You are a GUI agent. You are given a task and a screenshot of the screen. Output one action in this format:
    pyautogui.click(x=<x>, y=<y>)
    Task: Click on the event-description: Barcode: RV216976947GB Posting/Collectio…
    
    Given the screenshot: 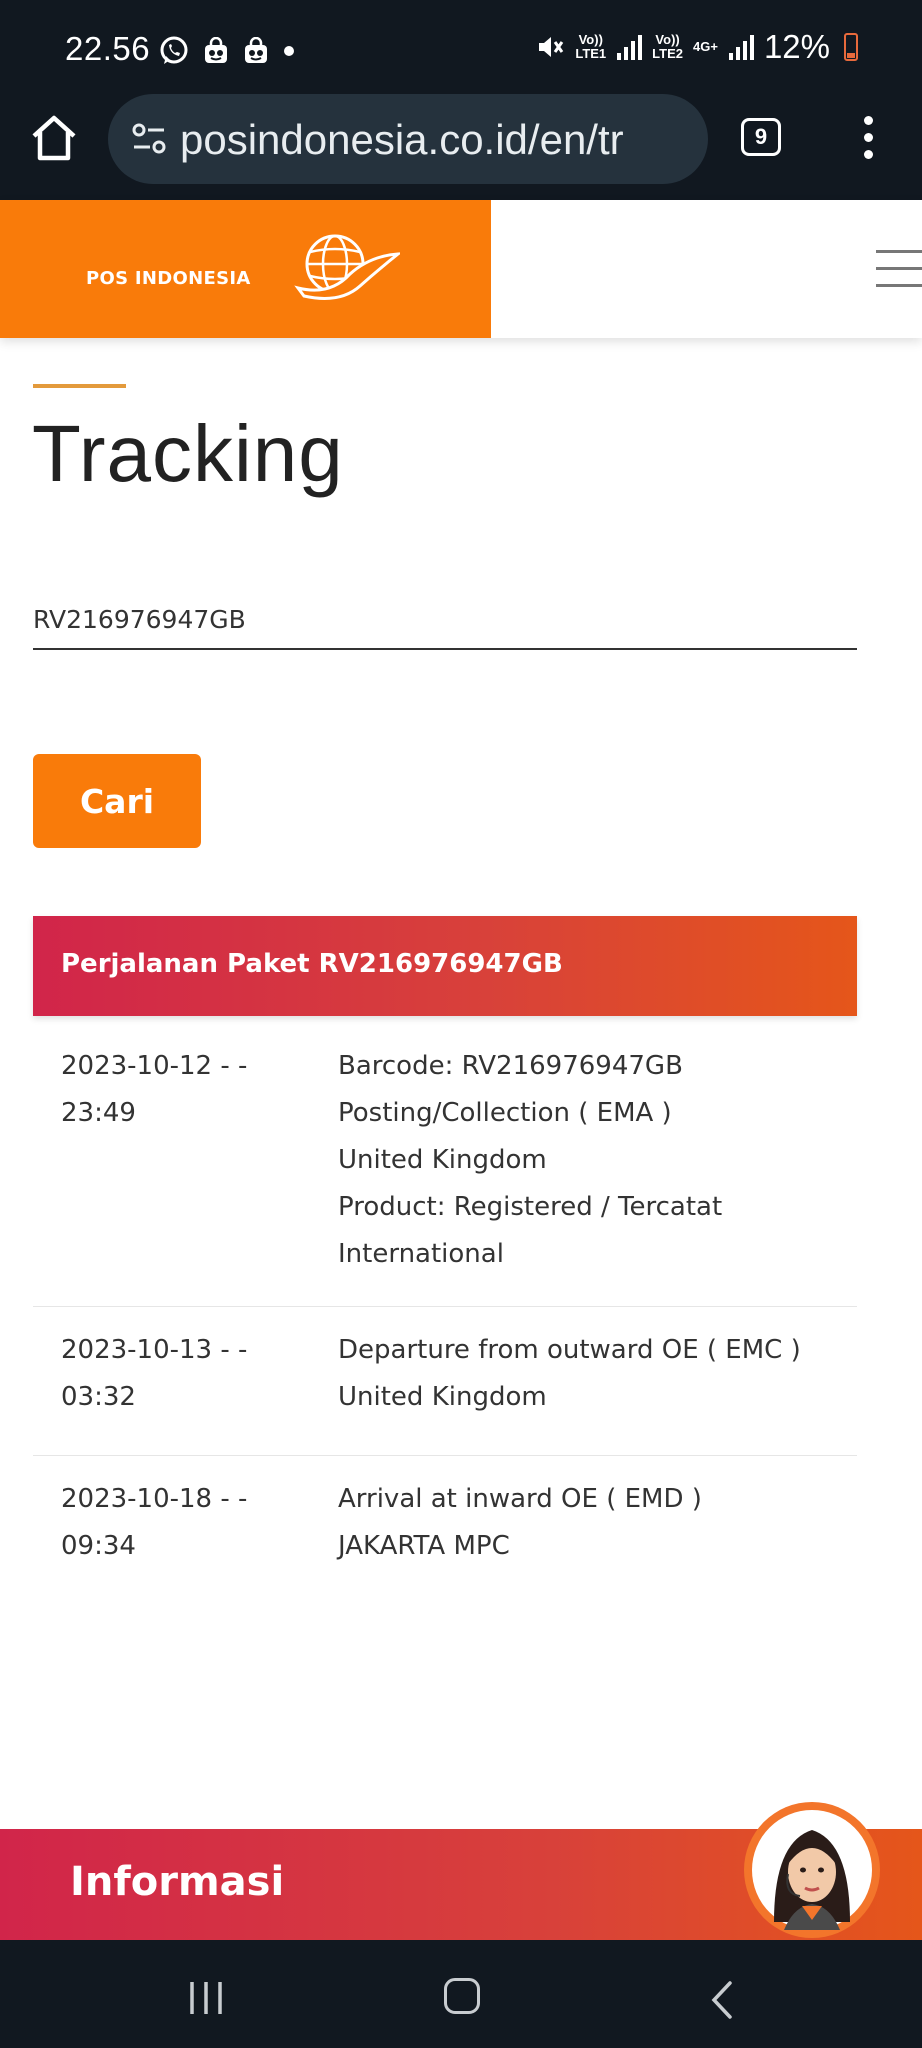 What is the action you would take?
    pyautogui.click(x=530, y=1160)
    